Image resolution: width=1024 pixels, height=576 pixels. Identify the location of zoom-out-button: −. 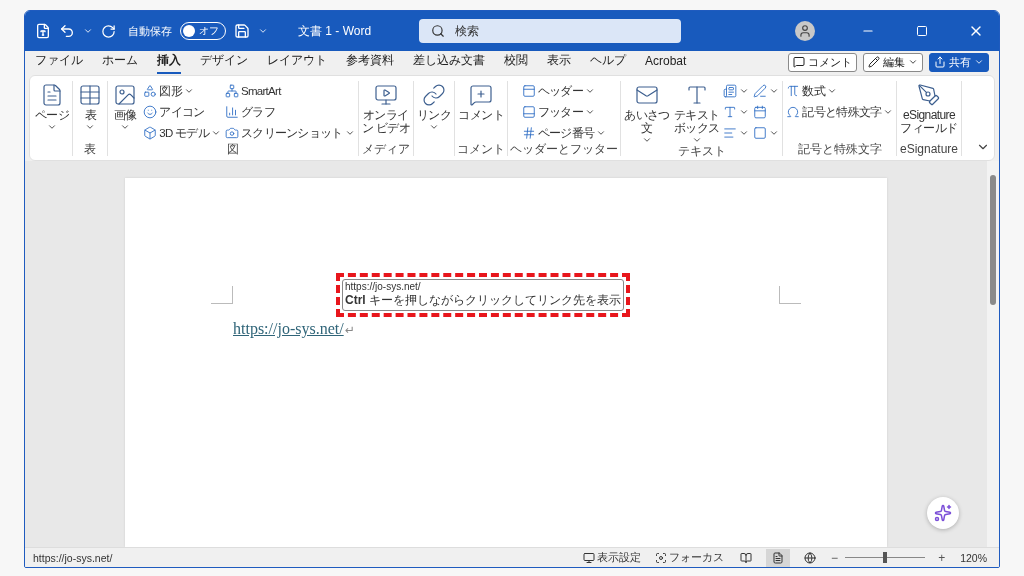
(835, 557).